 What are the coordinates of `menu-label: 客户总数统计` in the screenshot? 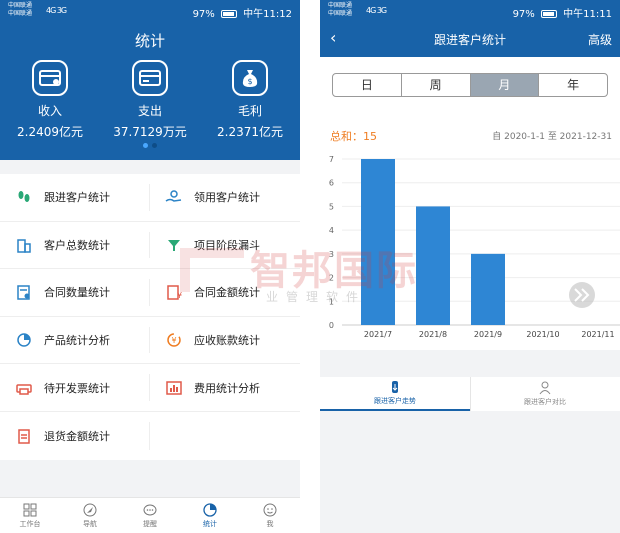 It's located at (77, 245).